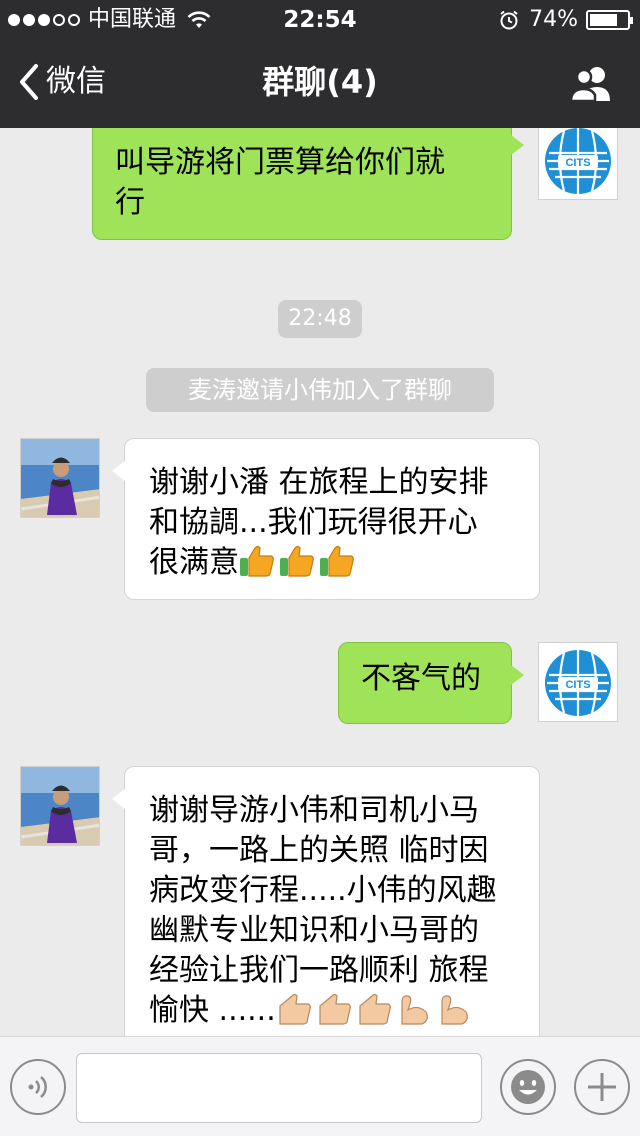 The width and height of the screenshot is (640, 1136). I want to click on message-text-line: 经验让我们一路顺利 旅程, so click(319, 970).